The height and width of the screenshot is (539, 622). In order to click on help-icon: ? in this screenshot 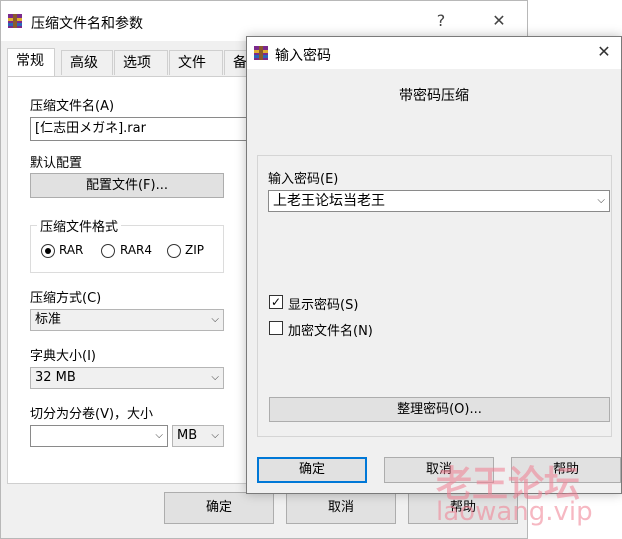, I will do `click(441, 21)`.